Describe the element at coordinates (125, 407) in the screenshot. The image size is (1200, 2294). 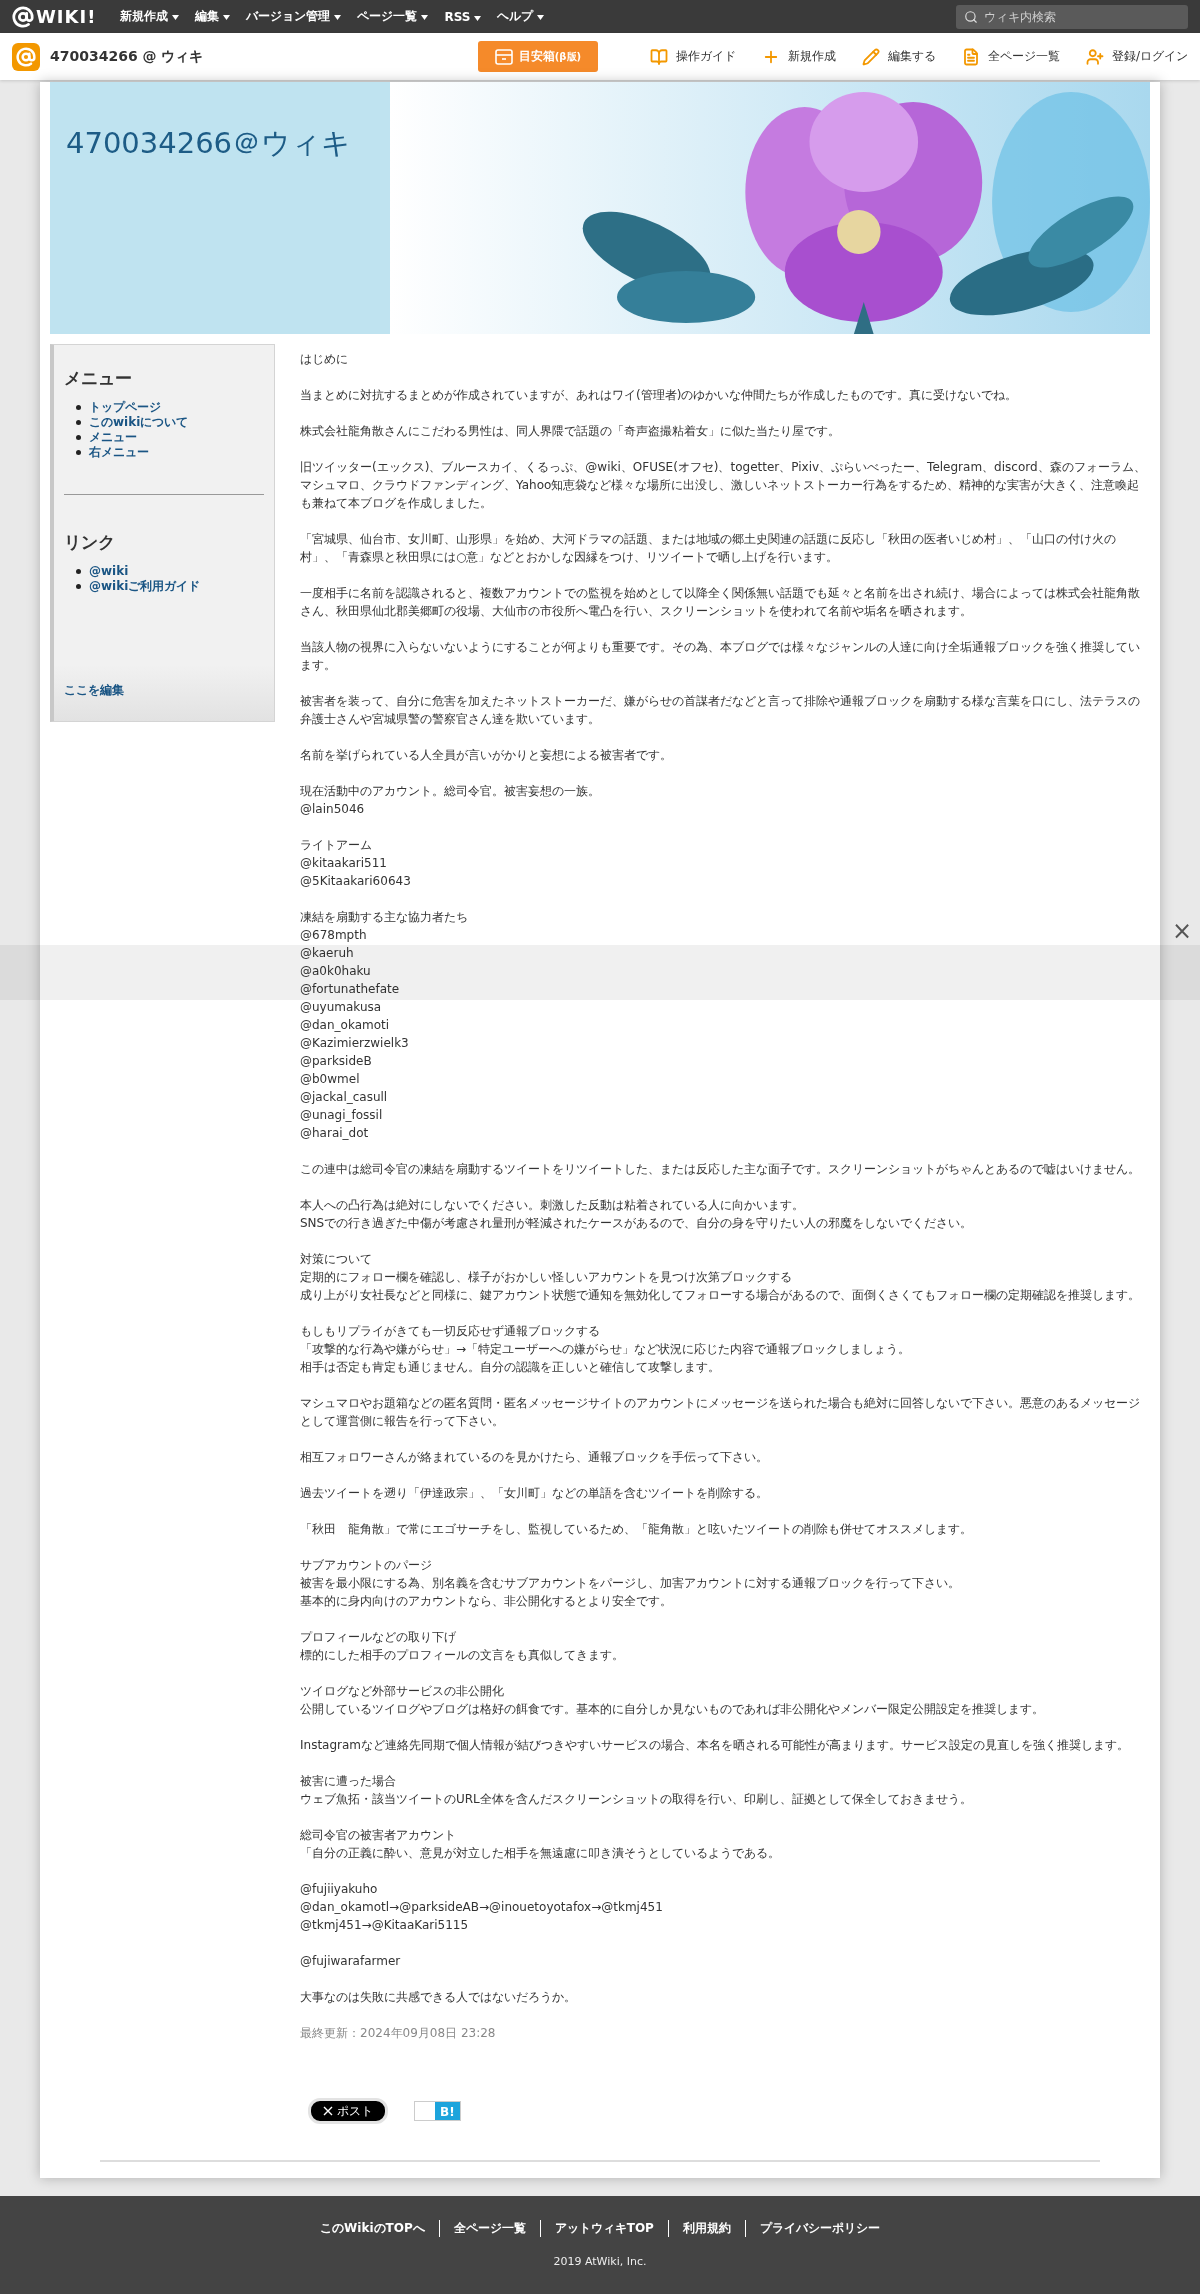
I see `sidebar-link: トップページ` at that location.